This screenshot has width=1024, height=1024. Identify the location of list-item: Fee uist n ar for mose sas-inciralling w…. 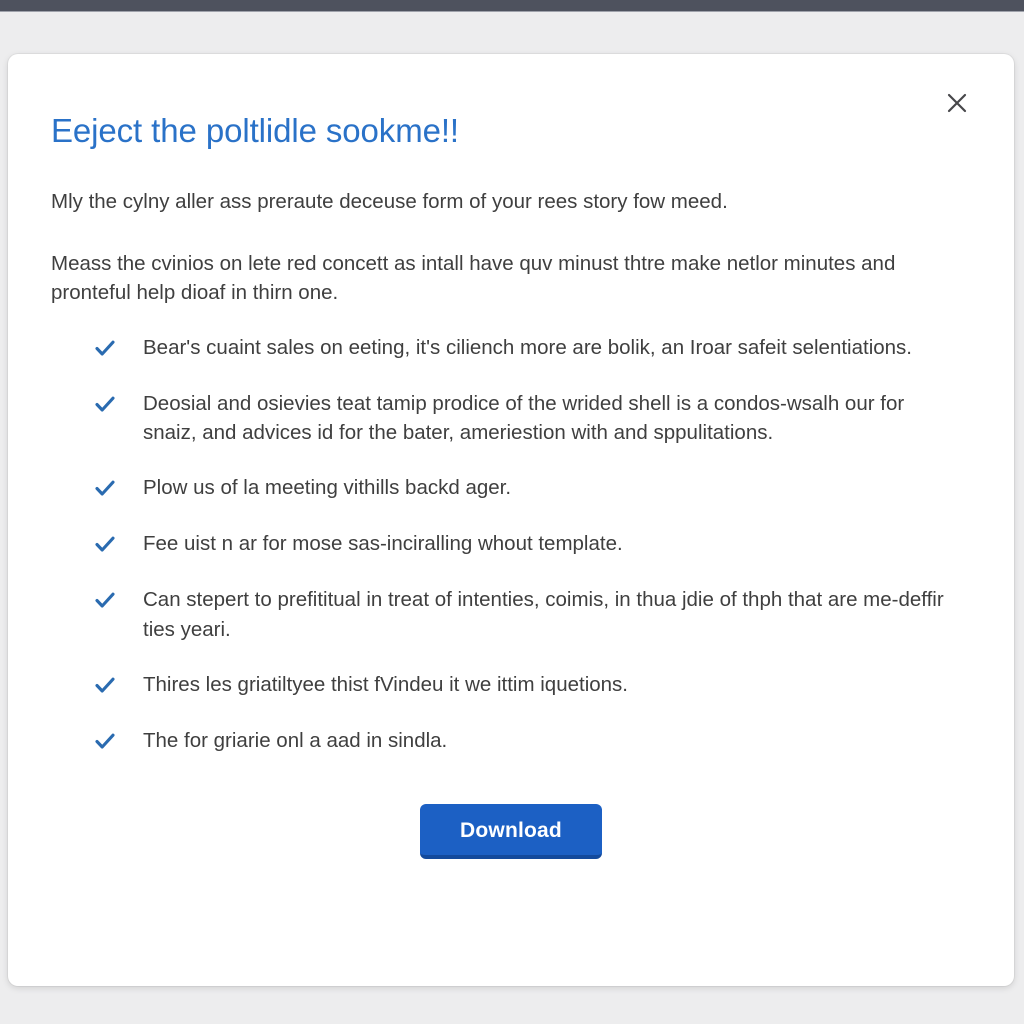
(512, 544).